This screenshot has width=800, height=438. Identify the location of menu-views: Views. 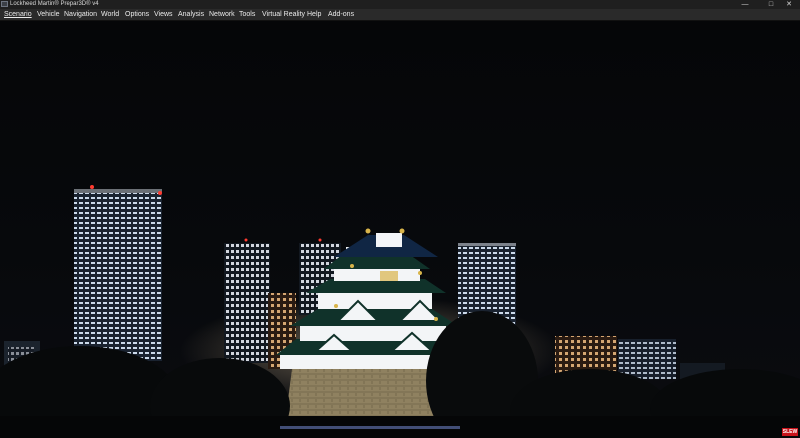
(163, 14).